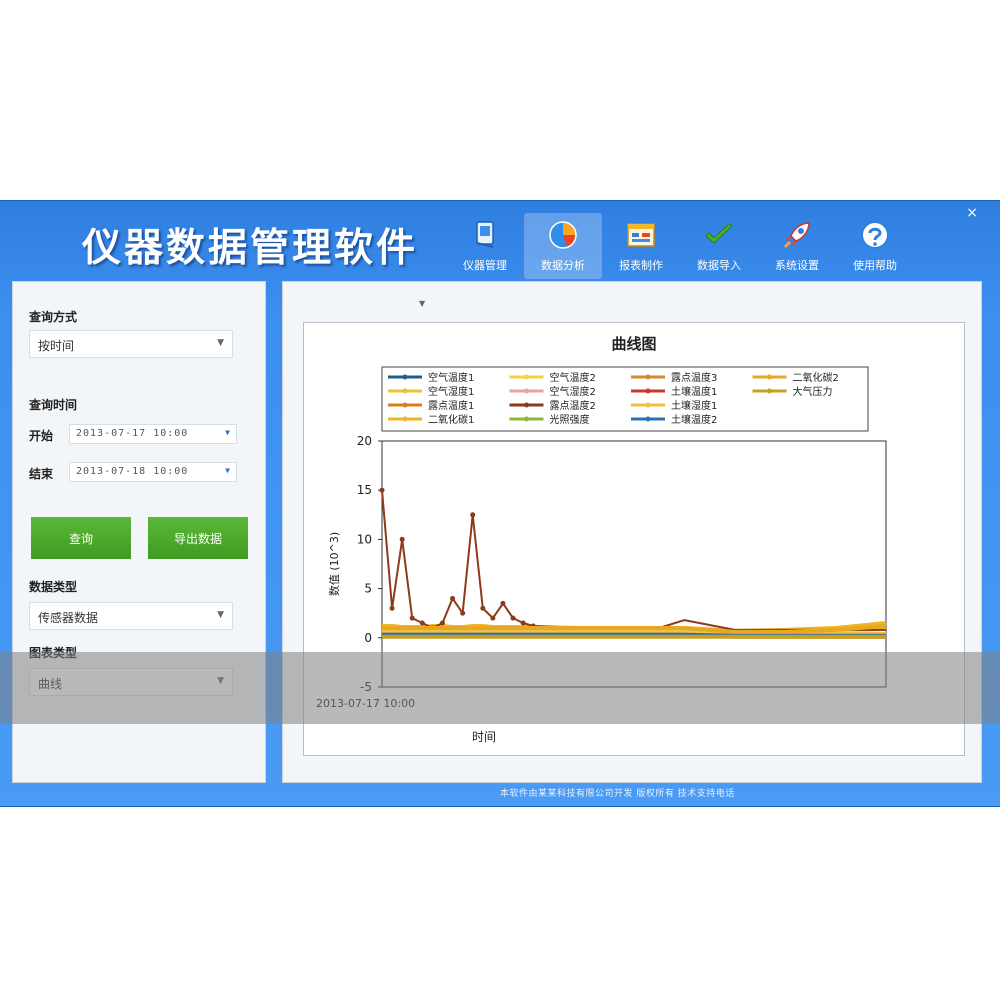 This screenshot has width=1000, height=1000. What do you see at coordinates (694, 405) in the screenshot?
I see `legend-entry: 土壤湿度1` at bounding box center [694, 405].